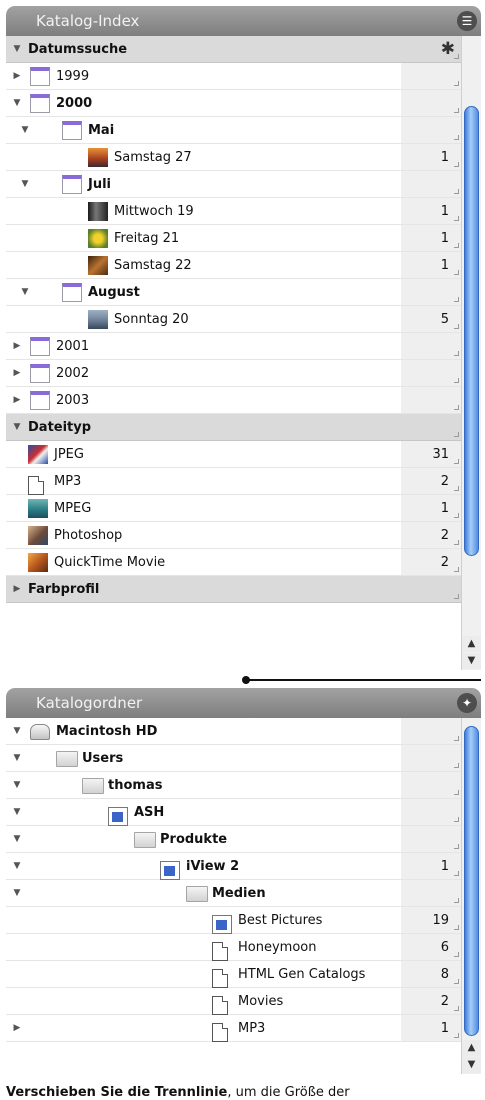 The image size is (485, 1100). I want to click on catalog-folders-scrollbar: ▲ ▼, so click(471, 896).